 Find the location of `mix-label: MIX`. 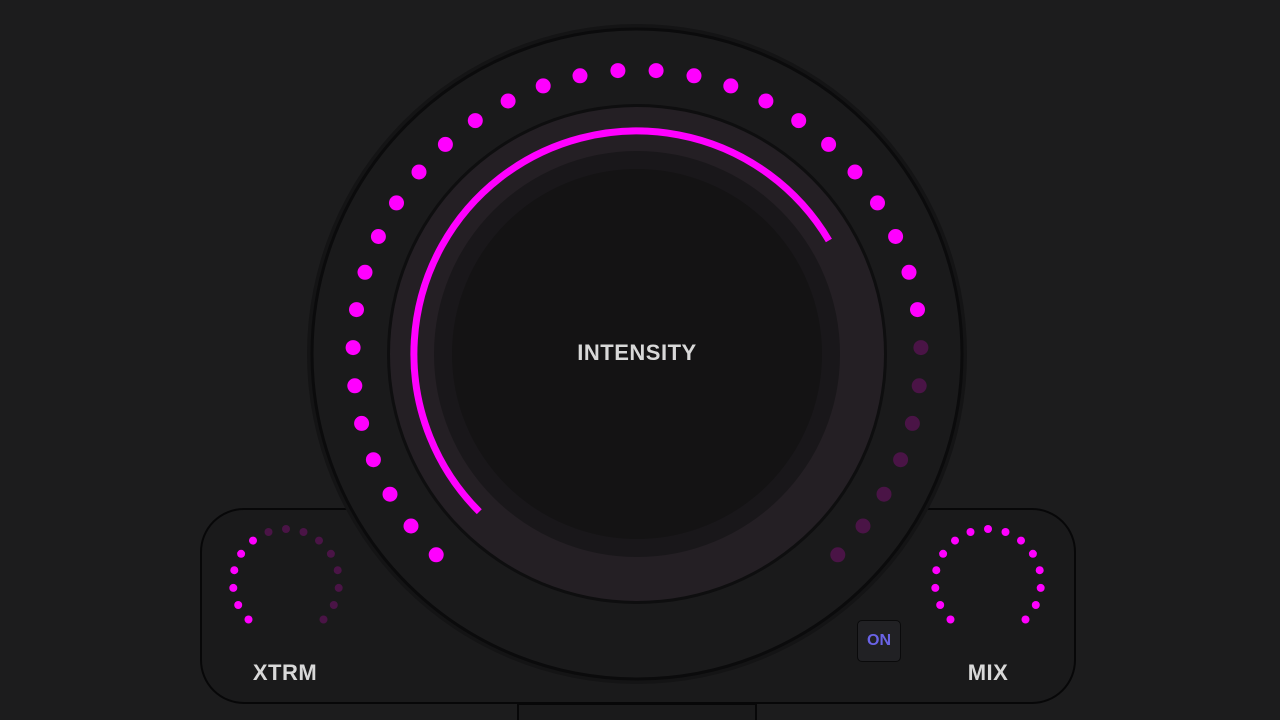

mix-label: MIX is located at coordinates (988, 672).